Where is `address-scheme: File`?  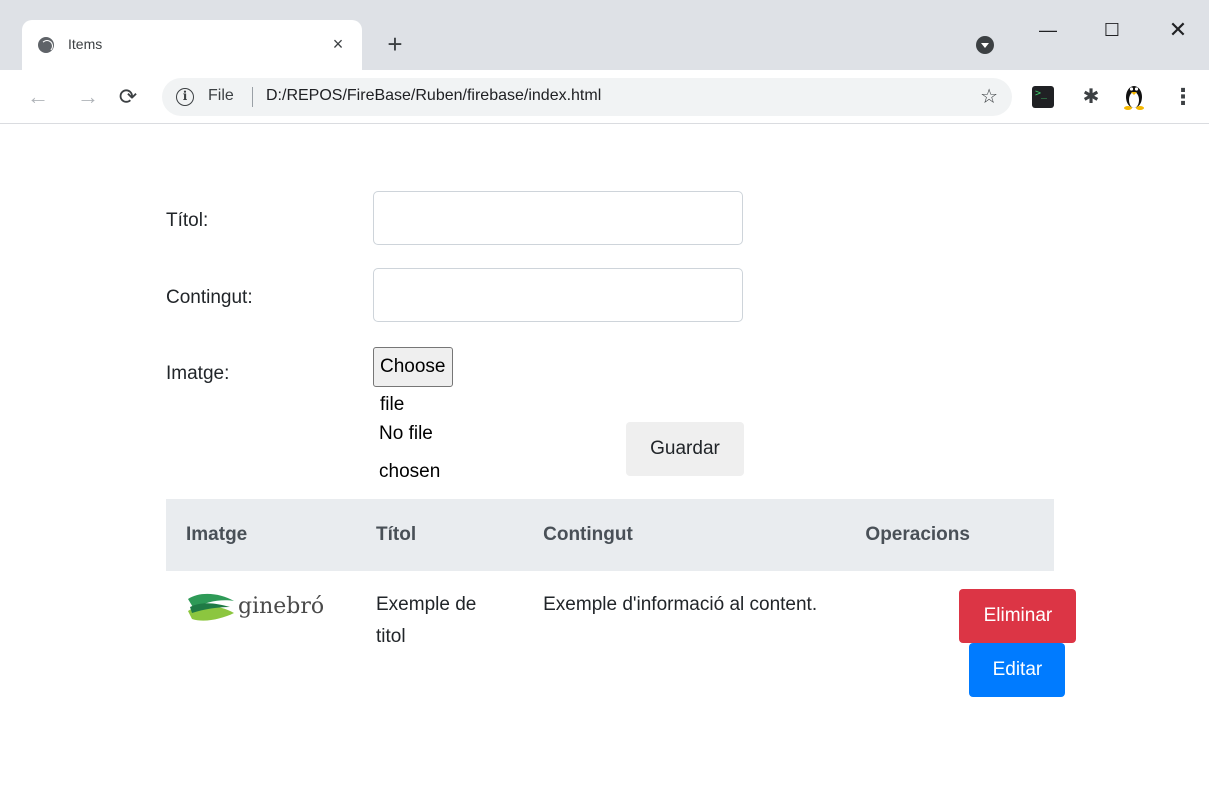
address-scheme: File is located at coordinates (221, 95).